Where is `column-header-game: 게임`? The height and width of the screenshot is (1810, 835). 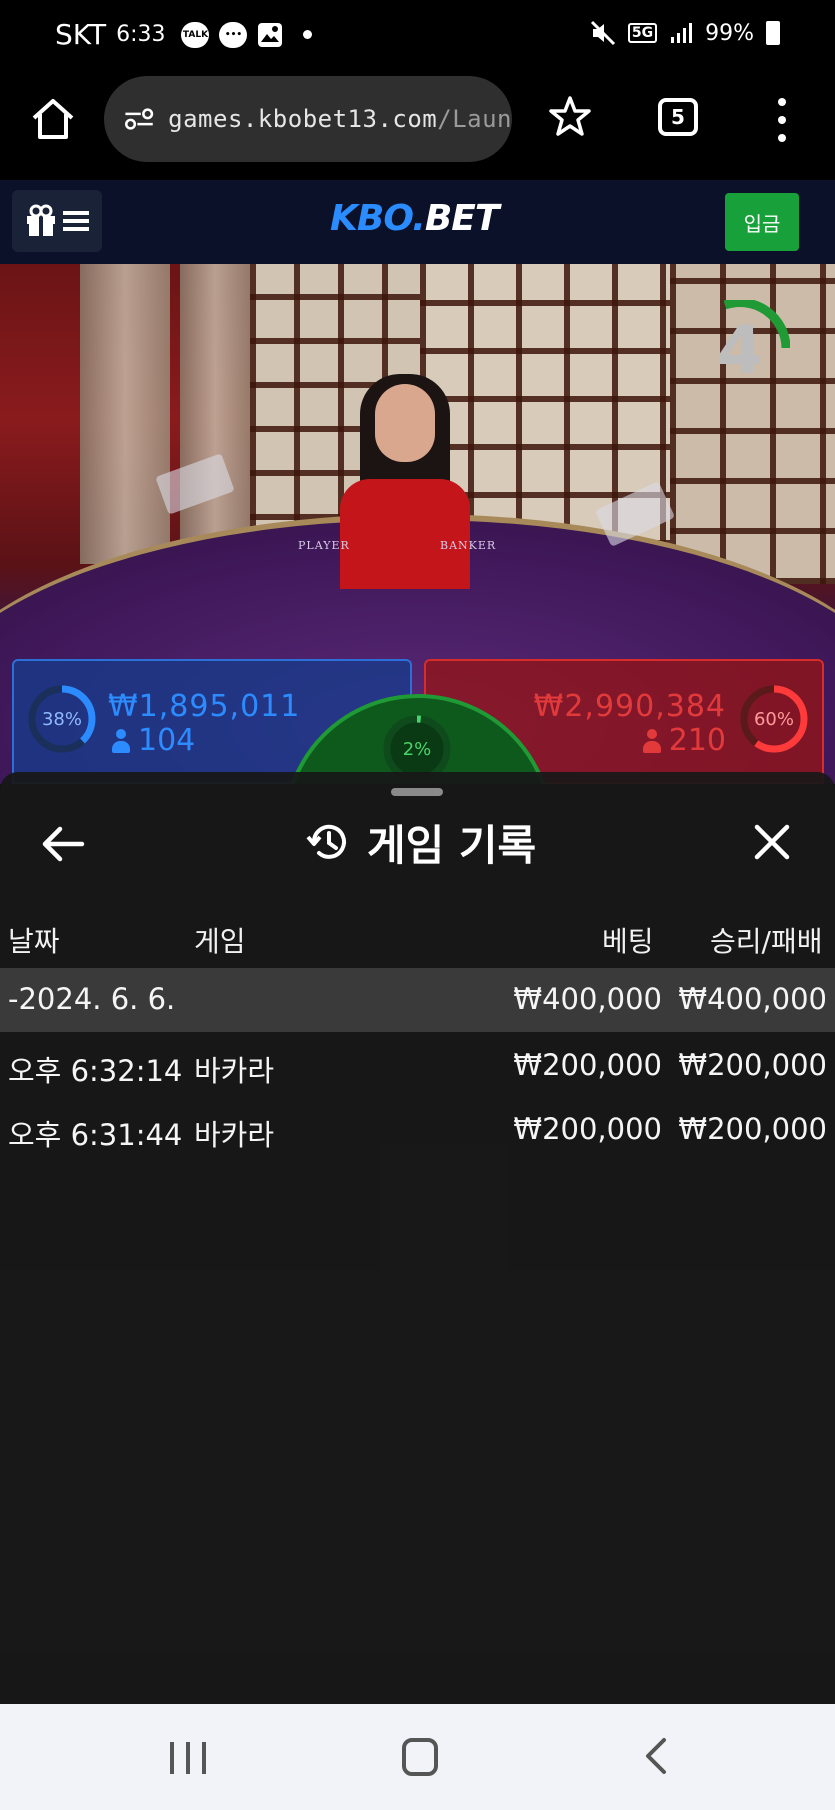
column-header-game: 게임 is located at coordinates (220, 941).